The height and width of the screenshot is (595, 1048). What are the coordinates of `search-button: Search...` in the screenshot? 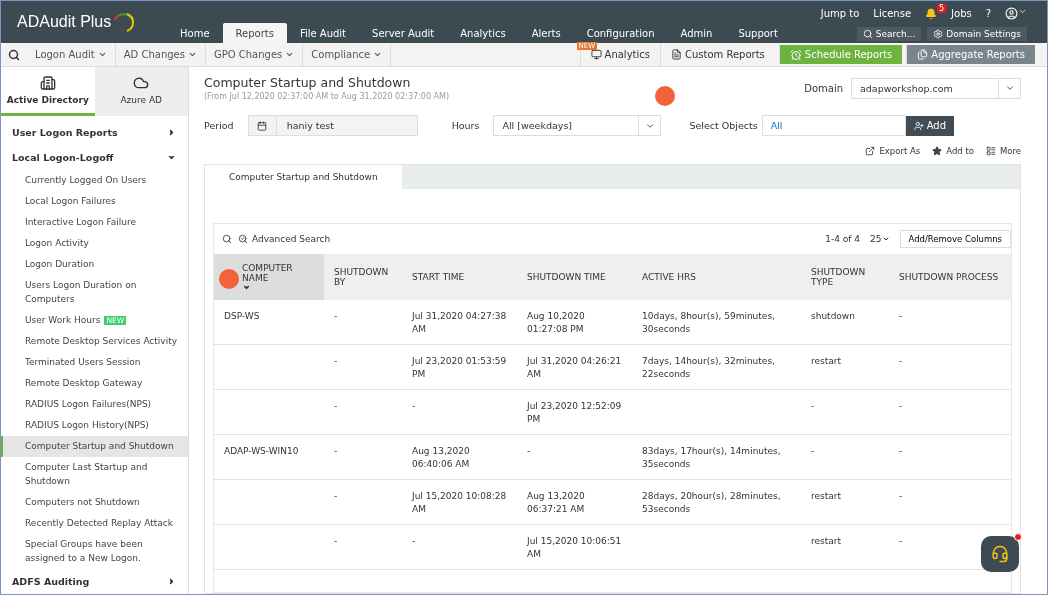 It's located at (889, 34).